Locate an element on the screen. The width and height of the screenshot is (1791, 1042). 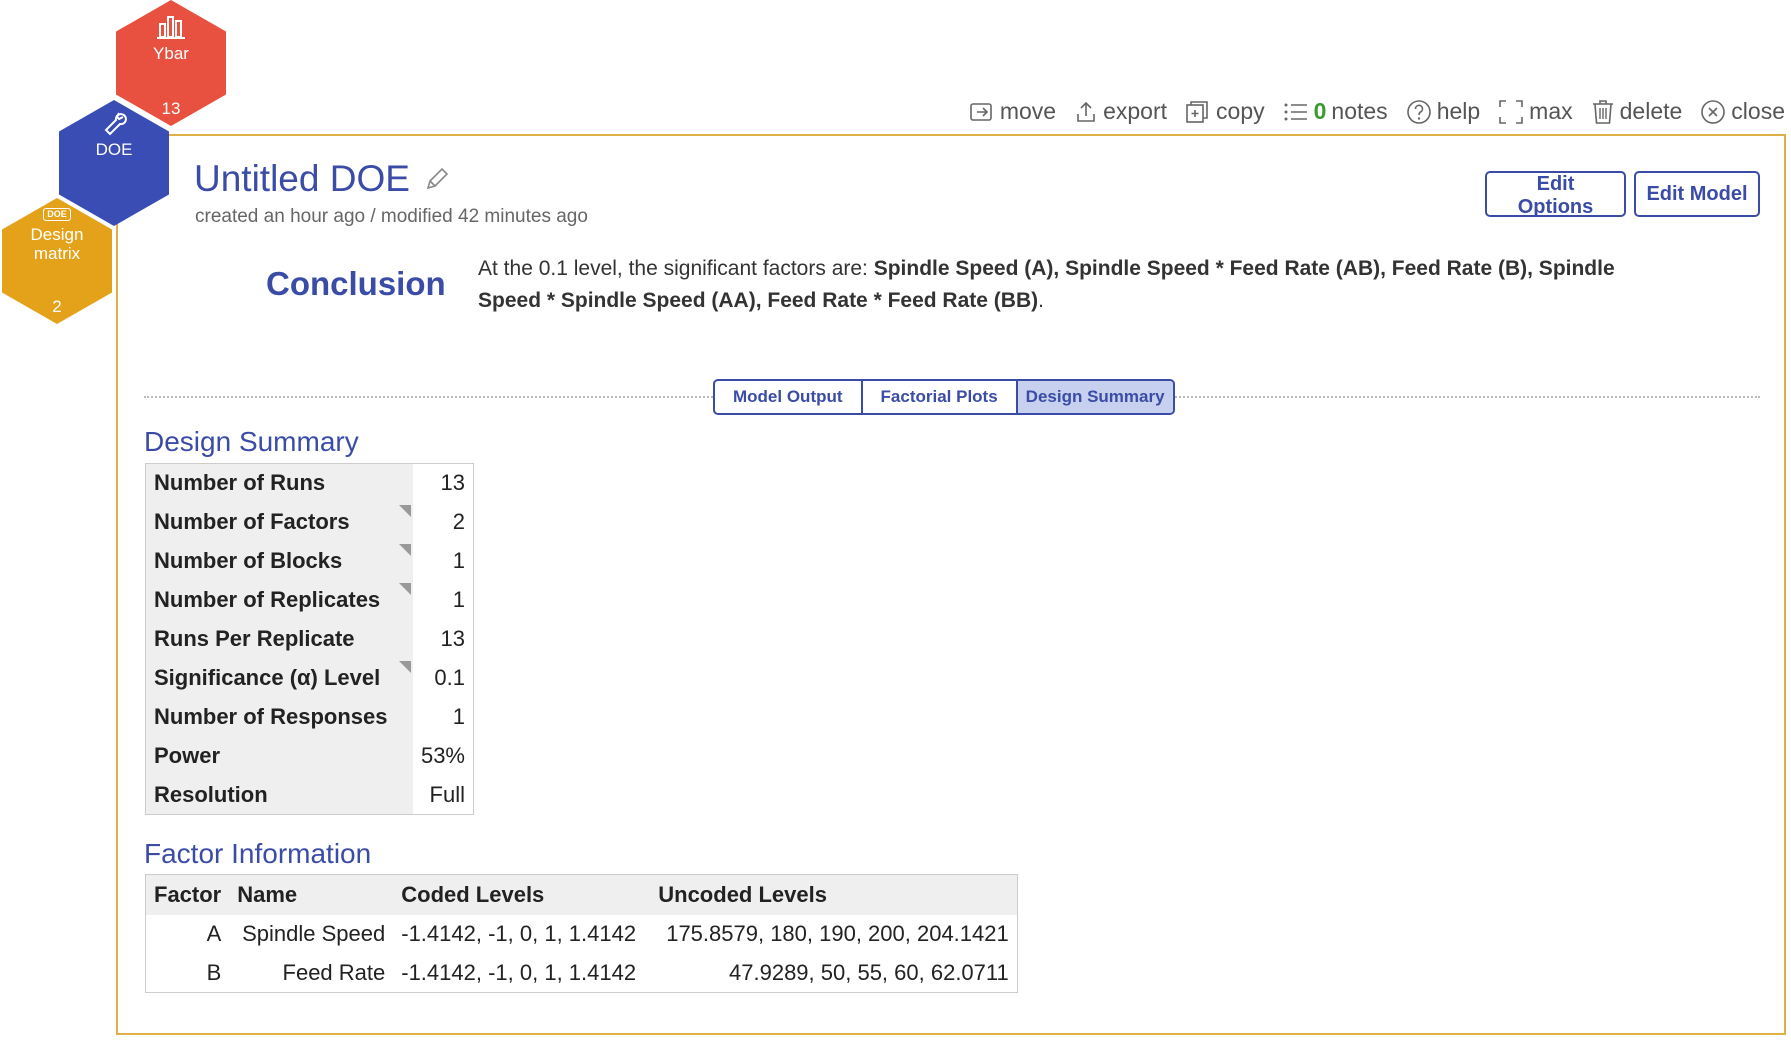
close-icon is located at coordinates (1713, 111).